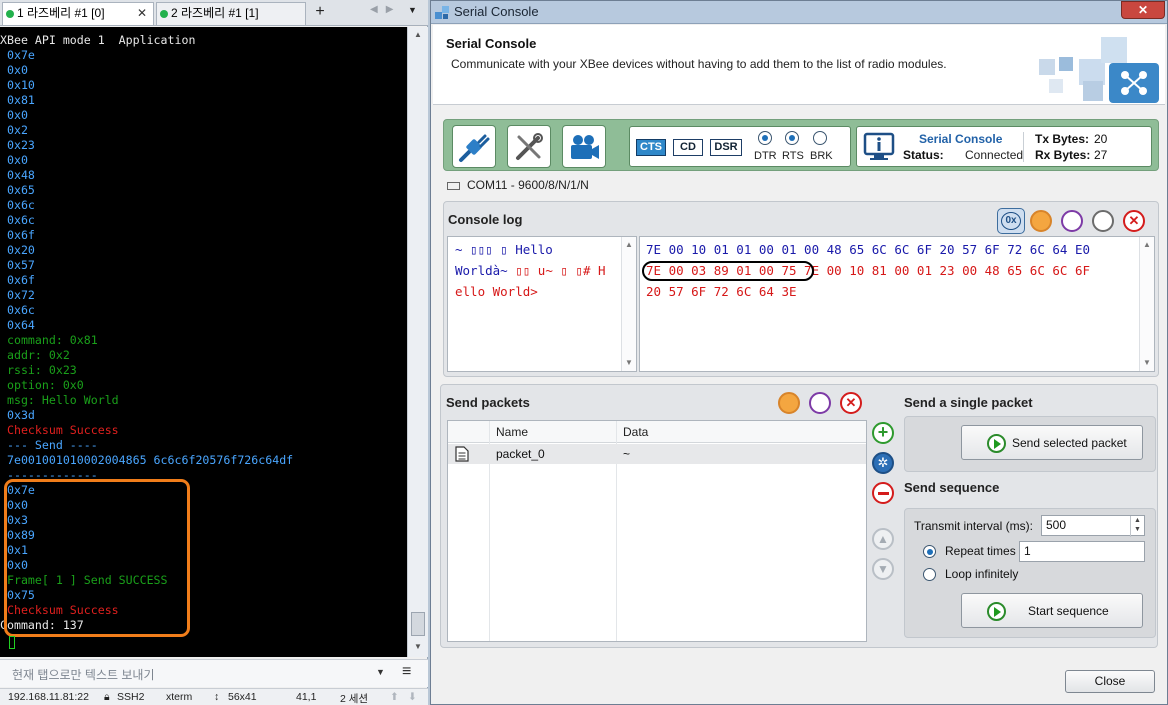  Describe the element at coordinates (1134, 221) in the screenshot. I see `close-log-icon: ✕` at that location.